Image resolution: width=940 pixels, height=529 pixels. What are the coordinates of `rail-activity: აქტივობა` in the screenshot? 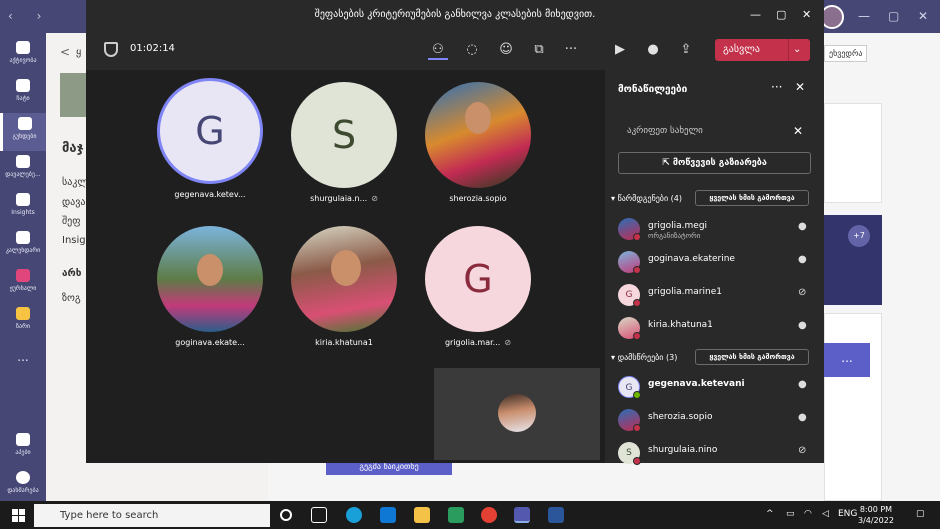 It's located at (23, 56).